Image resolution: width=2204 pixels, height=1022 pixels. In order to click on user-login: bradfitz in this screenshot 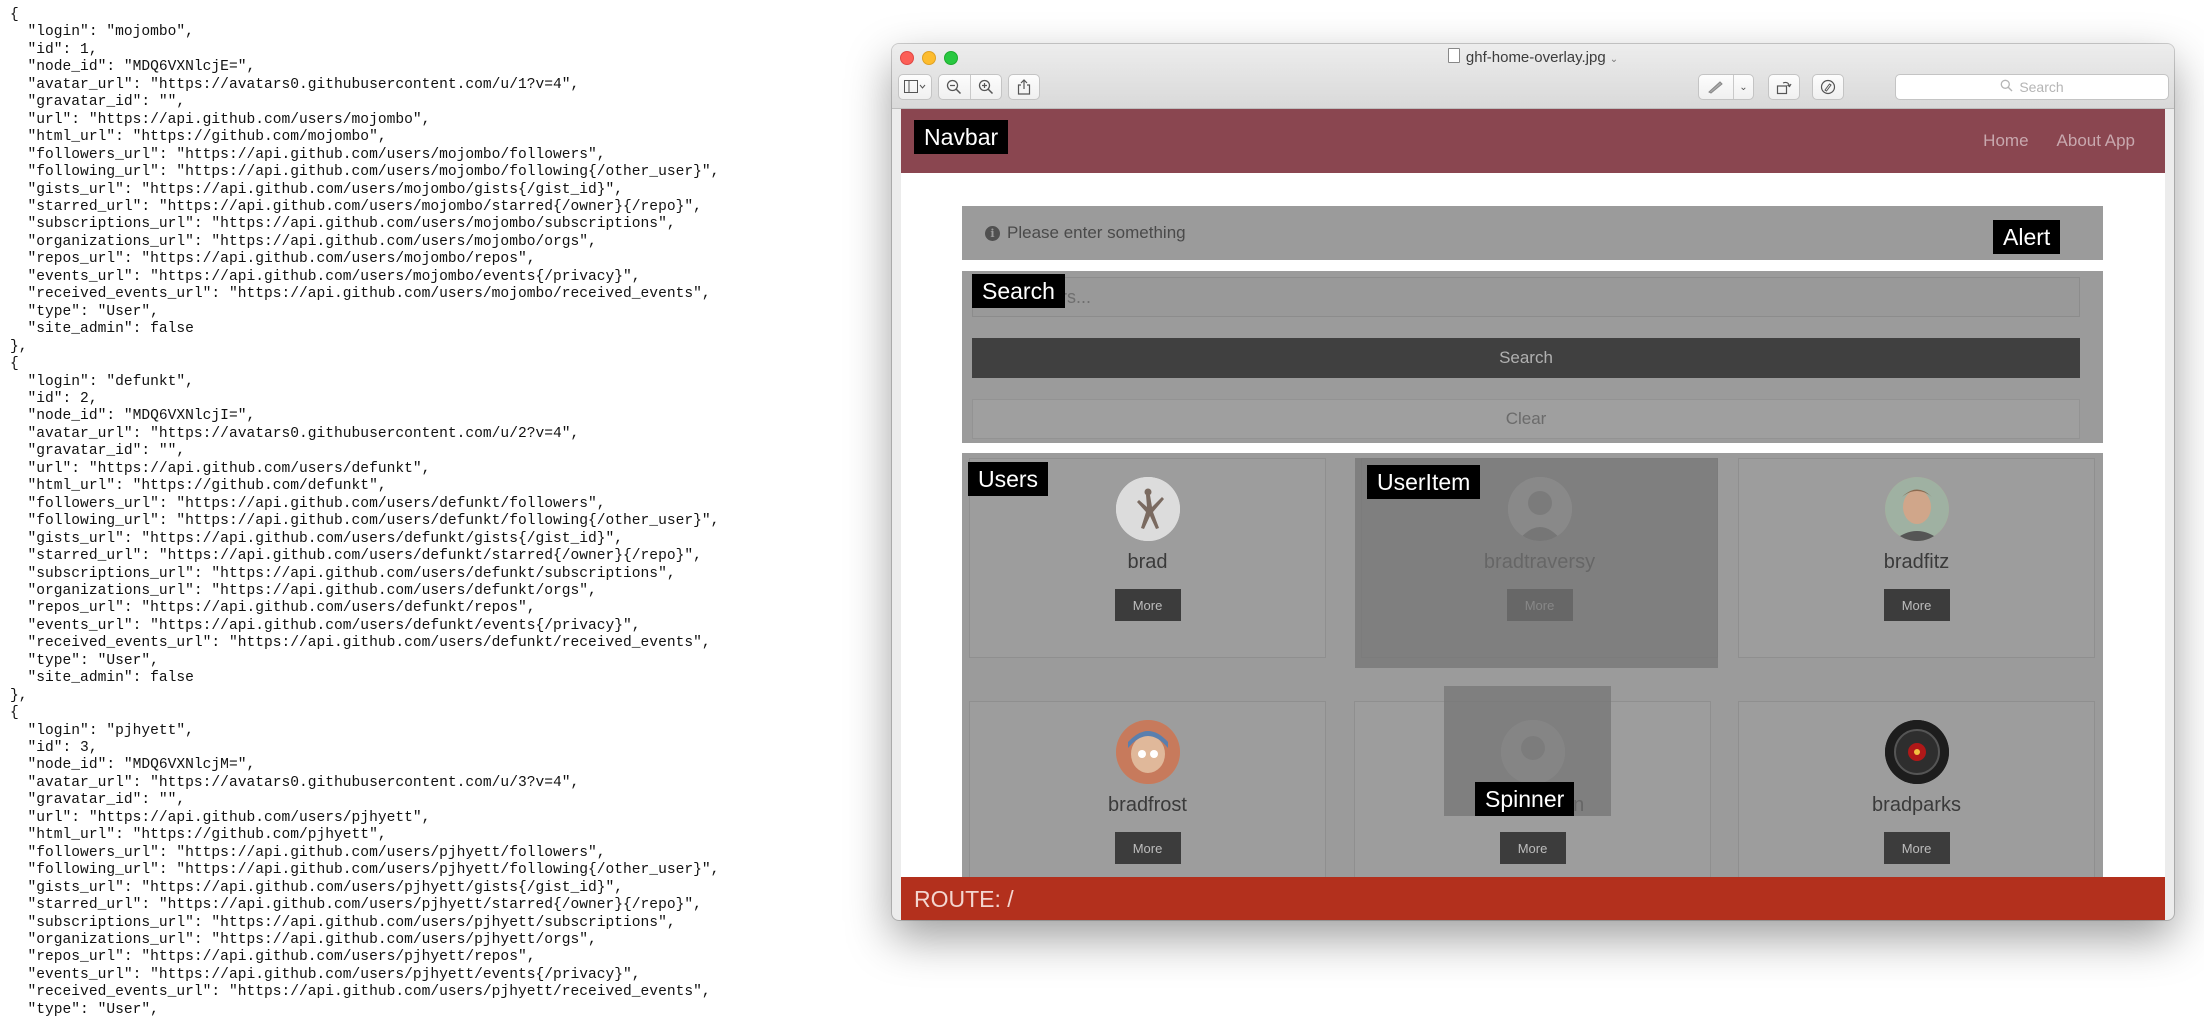, I will do `click(1916, 562)`.